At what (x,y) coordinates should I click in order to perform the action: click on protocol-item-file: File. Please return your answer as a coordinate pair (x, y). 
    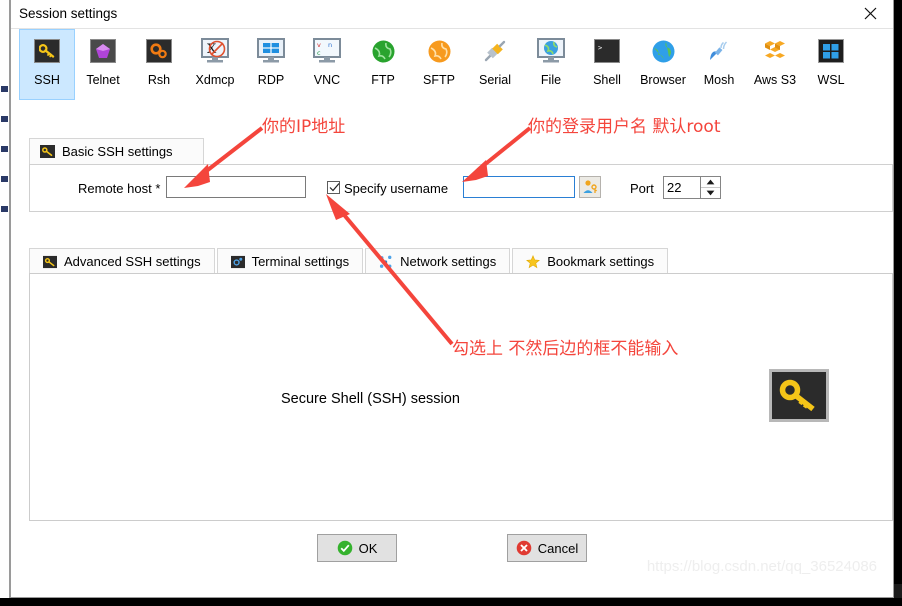
    Looking at the image, I should click on (551, 64).